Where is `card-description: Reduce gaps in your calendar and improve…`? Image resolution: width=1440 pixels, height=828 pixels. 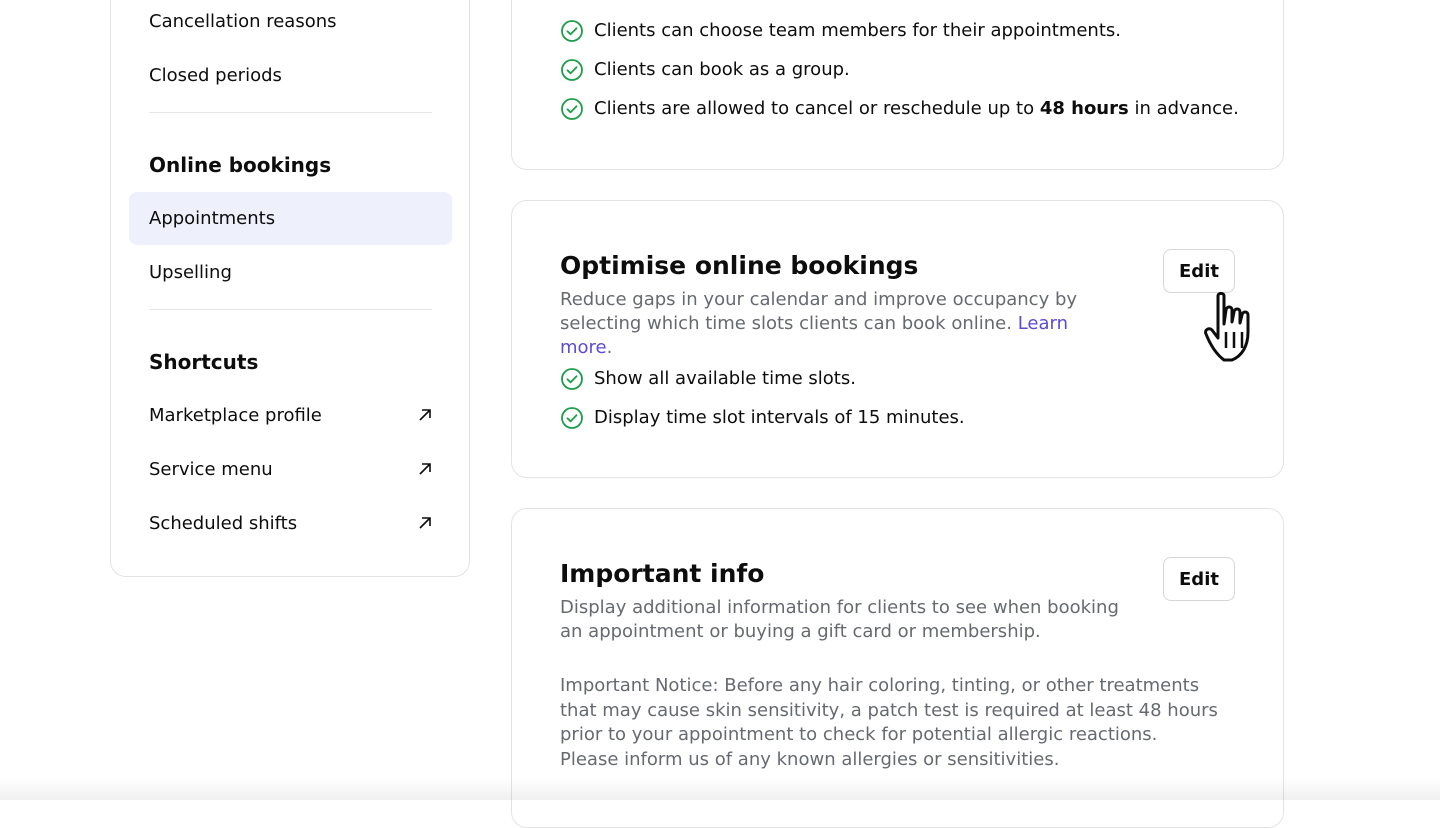
card-description: Reduce gaps in your calendar and improve… is located at coordinates (840, 324).